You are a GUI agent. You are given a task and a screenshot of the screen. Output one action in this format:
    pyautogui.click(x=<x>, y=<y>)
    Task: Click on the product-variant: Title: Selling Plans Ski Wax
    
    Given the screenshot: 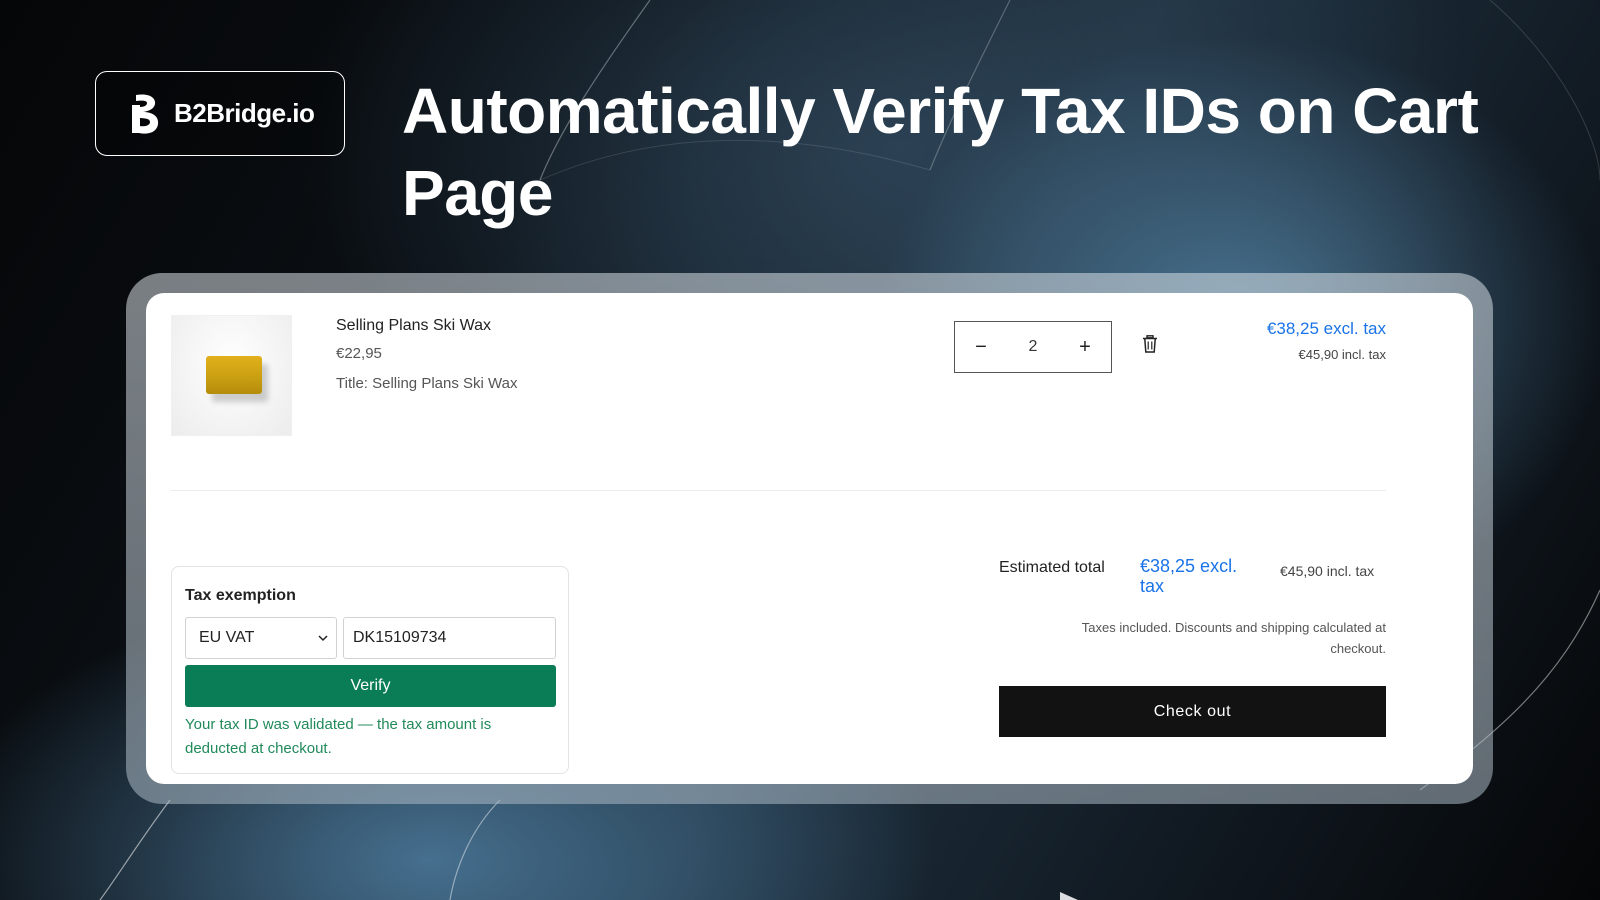 What is the action you would take?
    pyautogui.click(x=427, y=383)
    